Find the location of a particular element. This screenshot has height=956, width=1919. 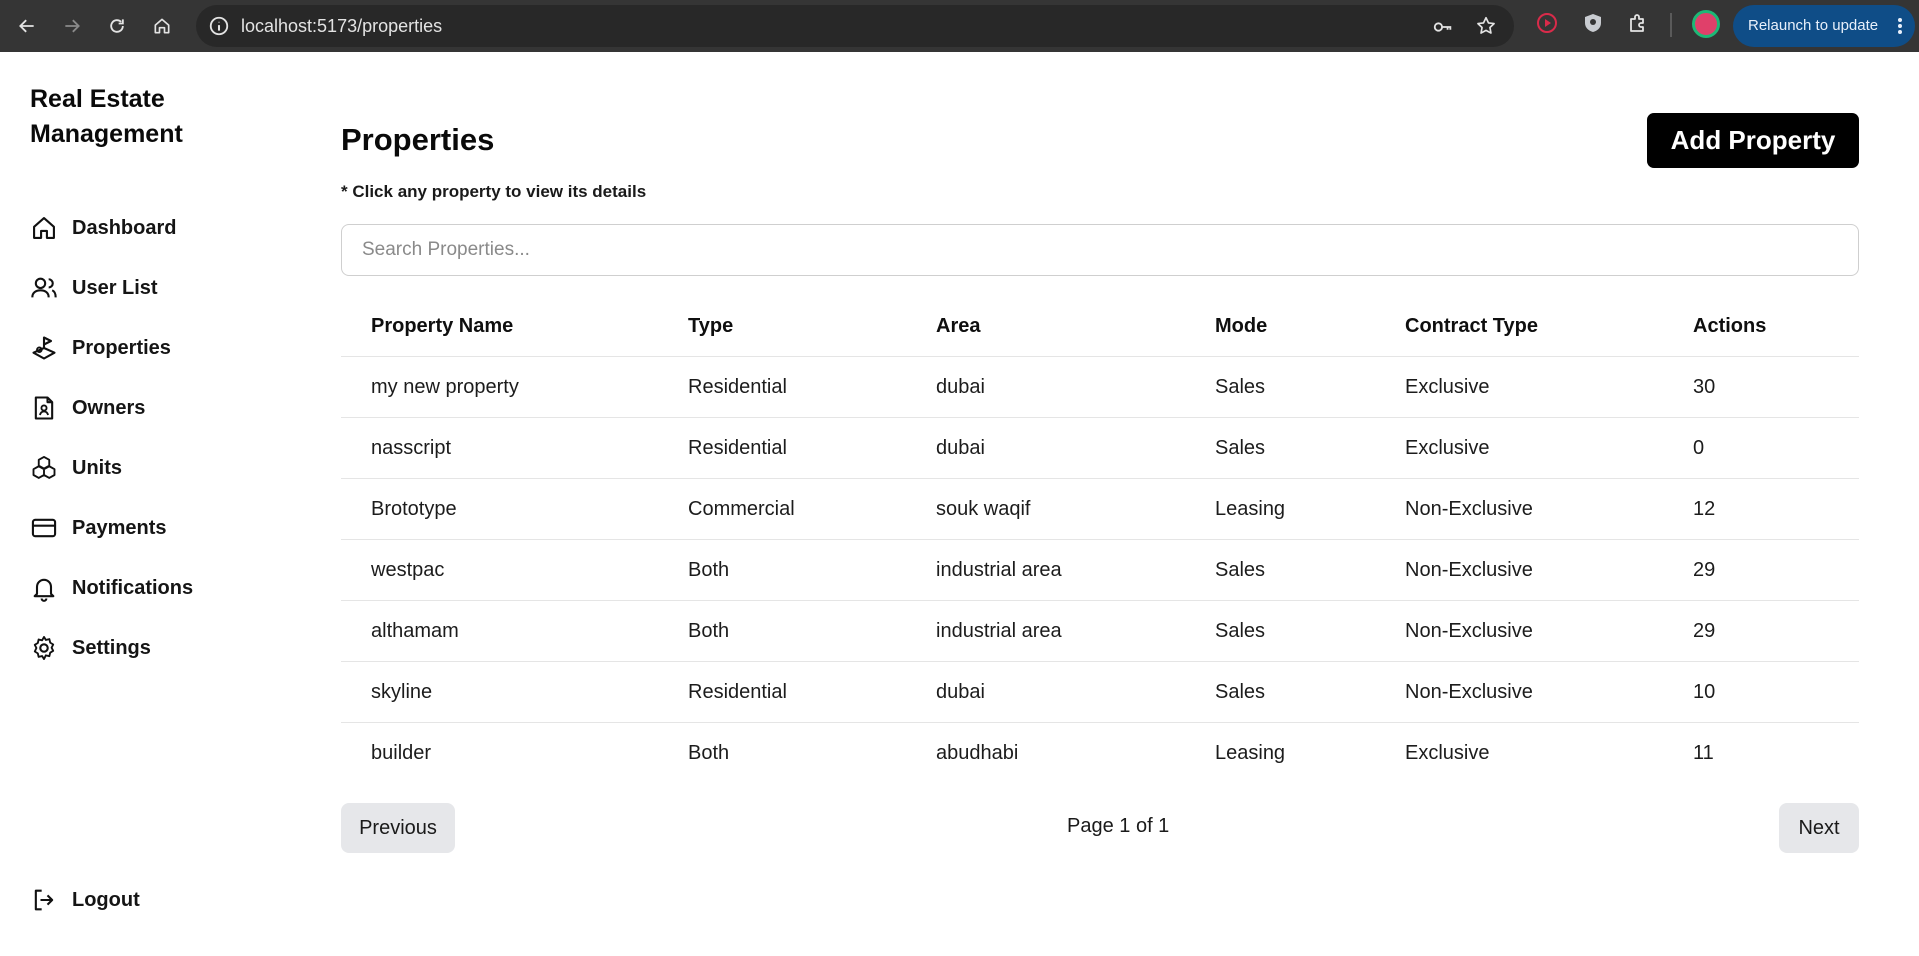

cell-property-name: skyline is located at coordinates (402, 691).